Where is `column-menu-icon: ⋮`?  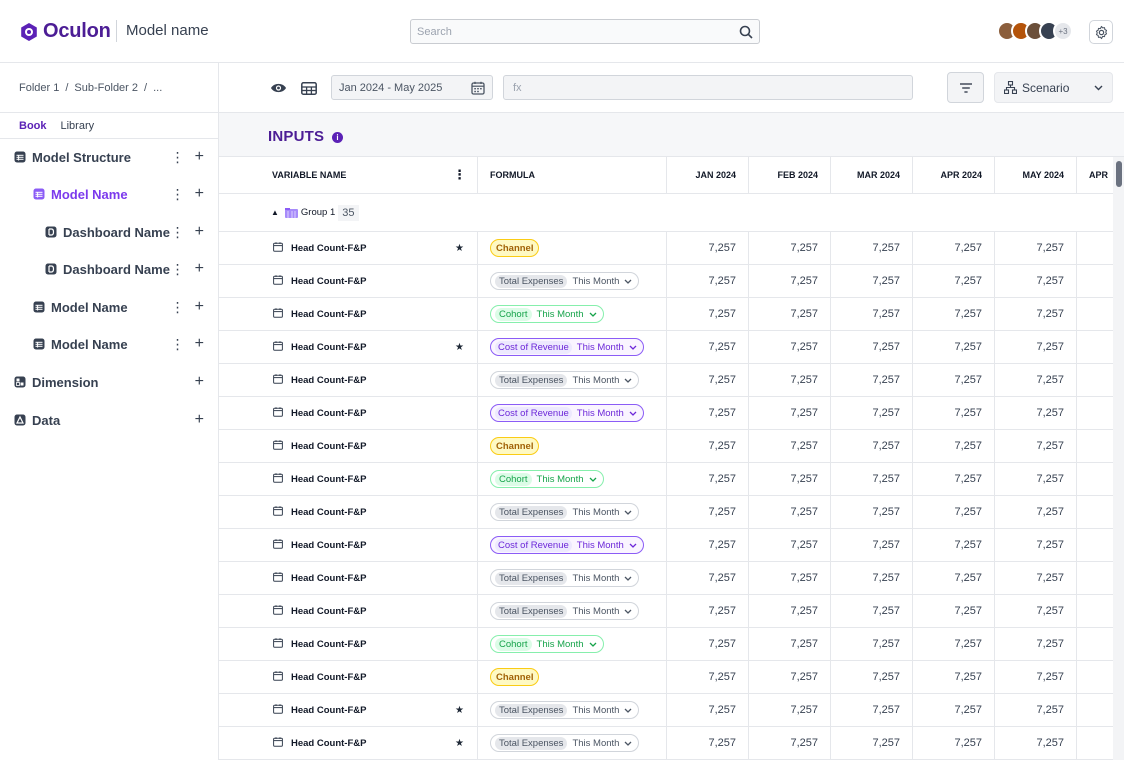 column-menu-icon: ⋮ is located at coordinates (459, 175).